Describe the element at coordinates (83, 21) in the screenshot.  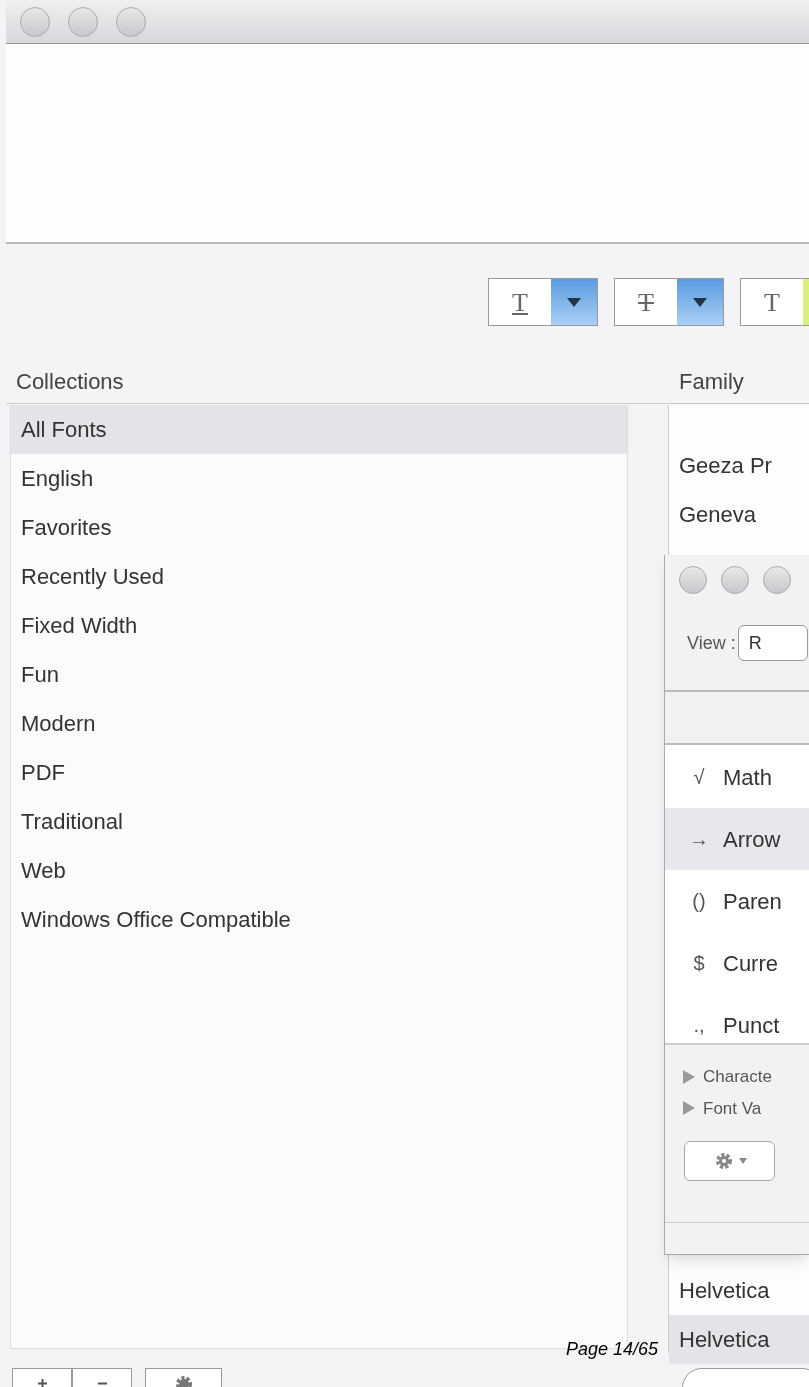
I see `minimize-button` at that location.